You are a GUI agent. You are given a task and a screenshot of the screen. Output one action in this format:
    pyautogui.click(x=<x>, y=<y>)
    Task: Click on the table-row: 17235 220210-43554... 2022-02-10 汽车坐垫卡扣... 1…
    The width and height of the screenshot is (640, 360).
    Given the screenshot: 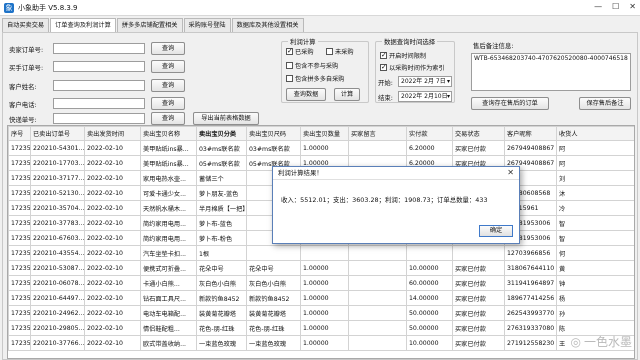 What is the action you would take?
    pyautogui.click(x=321, y=253)
    